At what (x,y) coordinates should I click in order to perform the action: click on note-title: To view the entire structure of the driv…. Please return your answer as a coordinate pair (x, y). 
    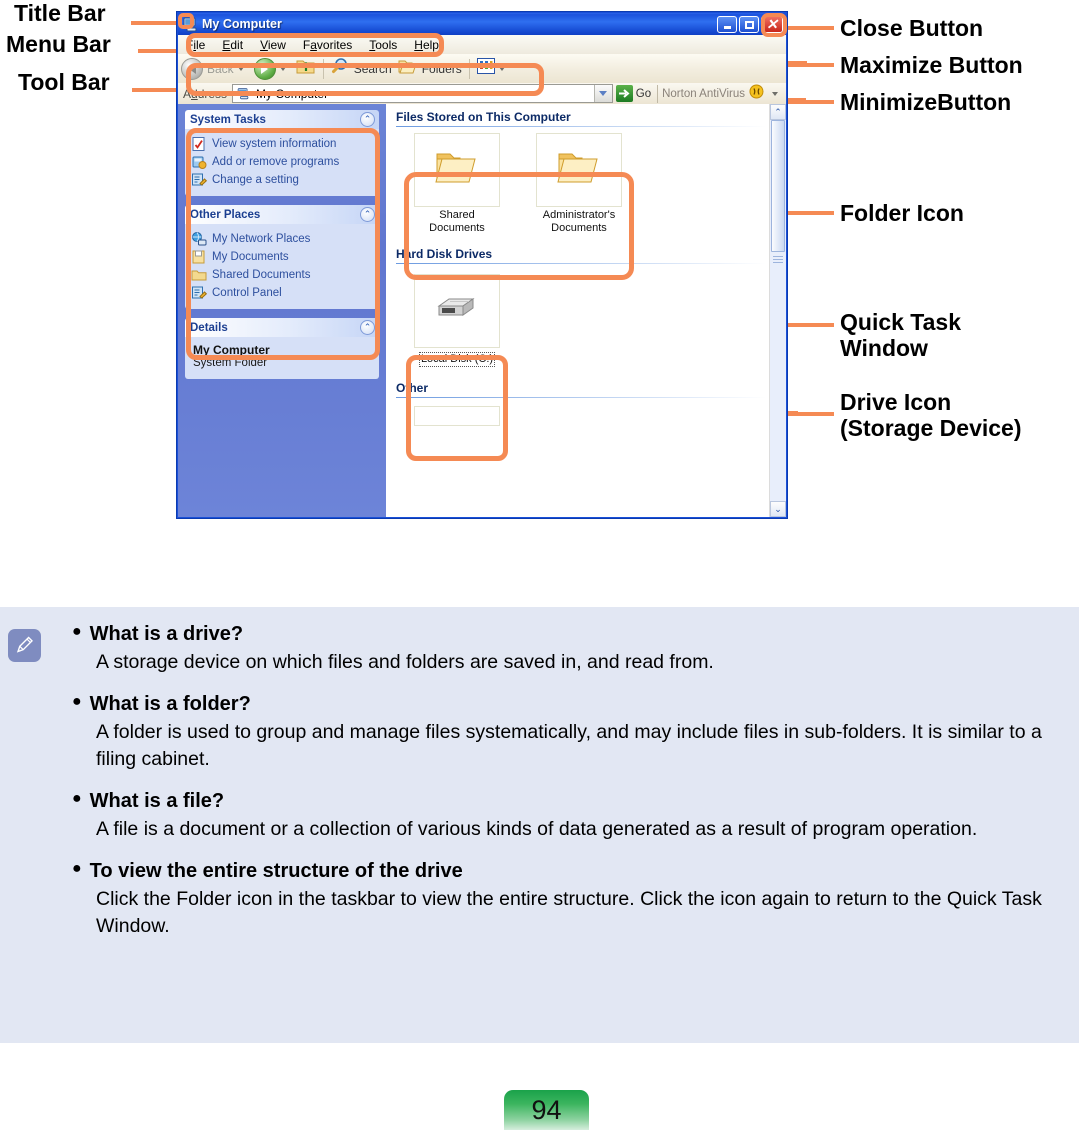
    Looking at the image, I should click on (276, 871).